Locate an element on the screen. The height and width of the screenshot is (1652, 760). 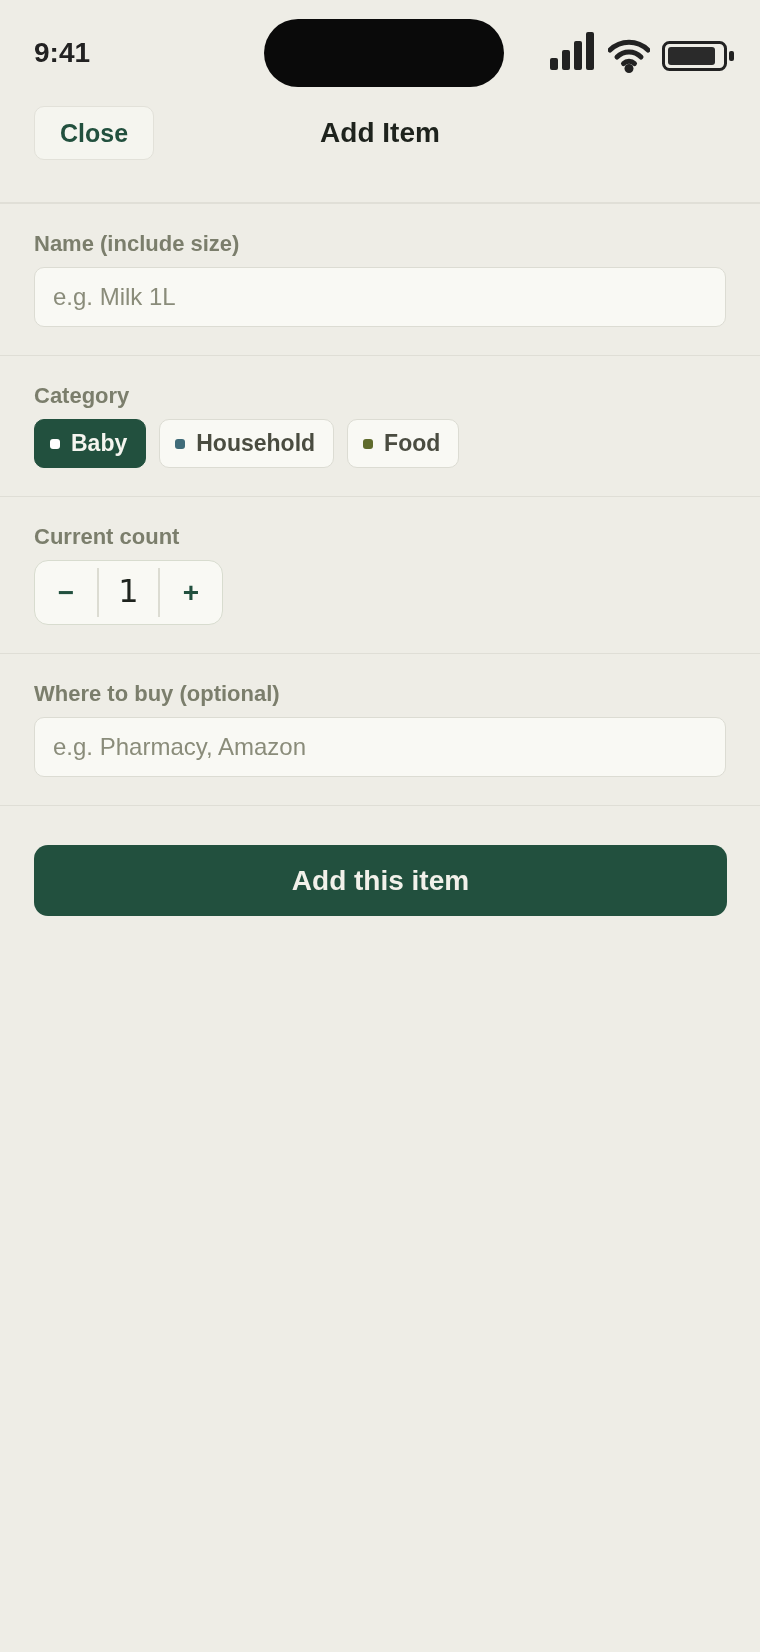
screen-title: Add Item is located at coordinates (380, 133).